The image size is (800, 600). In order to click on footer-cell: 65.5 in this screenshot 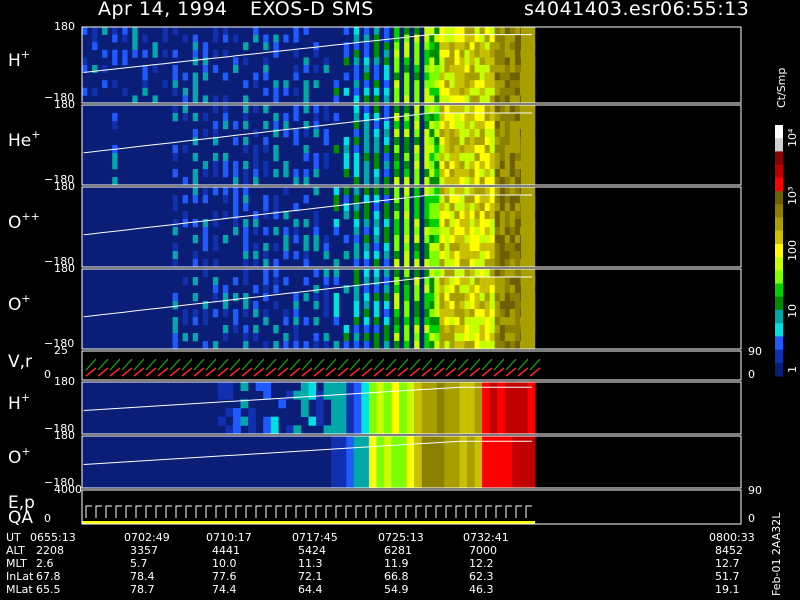, I will do `click(48, 589)`.